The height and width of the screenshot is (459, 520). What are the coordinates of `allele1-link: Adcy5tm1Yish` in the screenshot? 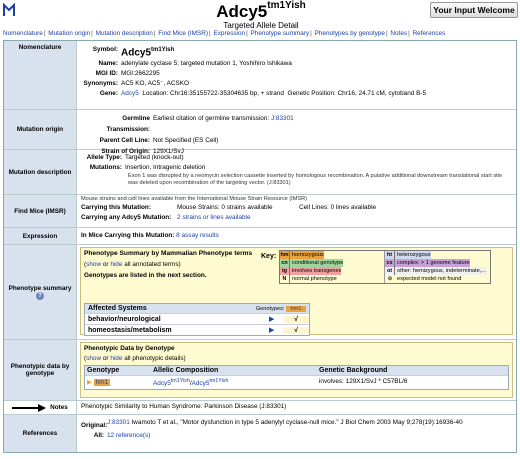 It's located at (171, 383).